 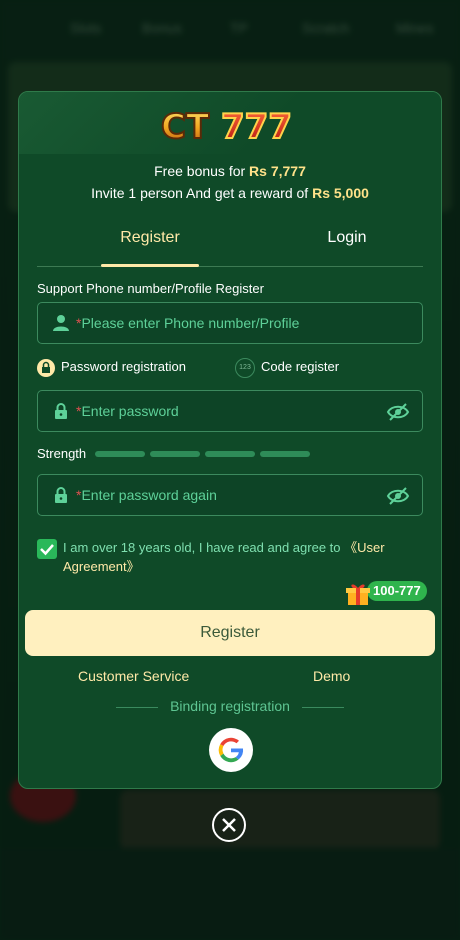 What do you see at coordinates (347, 245) in the screenshot?
I see `tab-login: Login` at bounding box center [347, 245].